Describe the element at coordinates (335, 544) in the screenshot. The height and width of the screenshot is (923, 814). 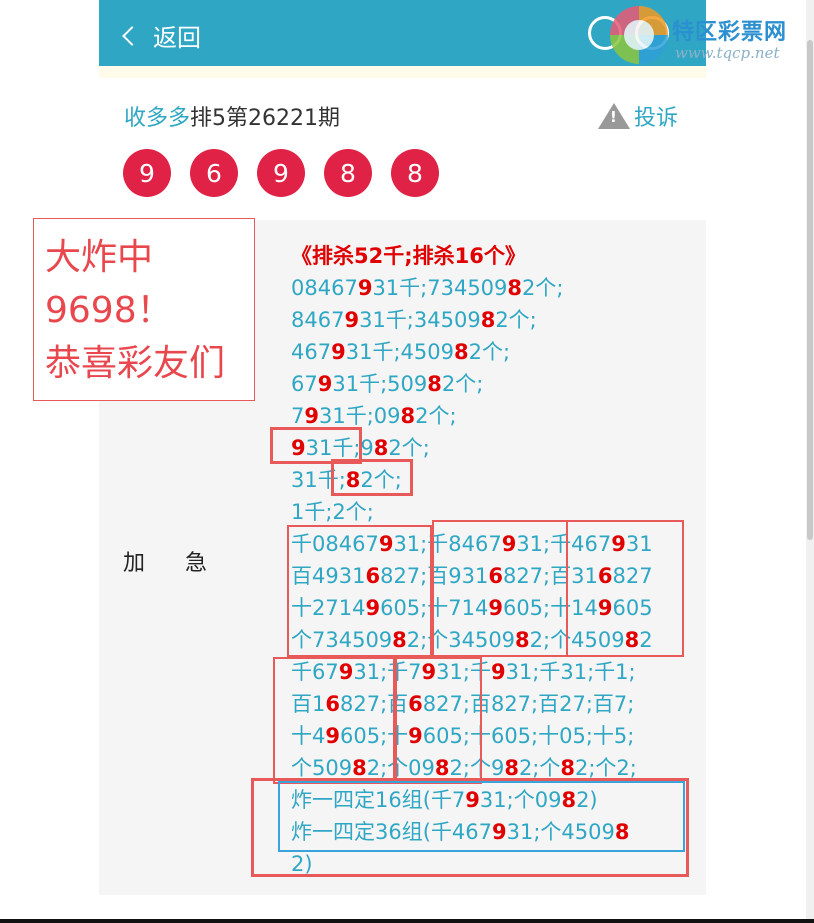
I see `content-text: 千08467` at that location.